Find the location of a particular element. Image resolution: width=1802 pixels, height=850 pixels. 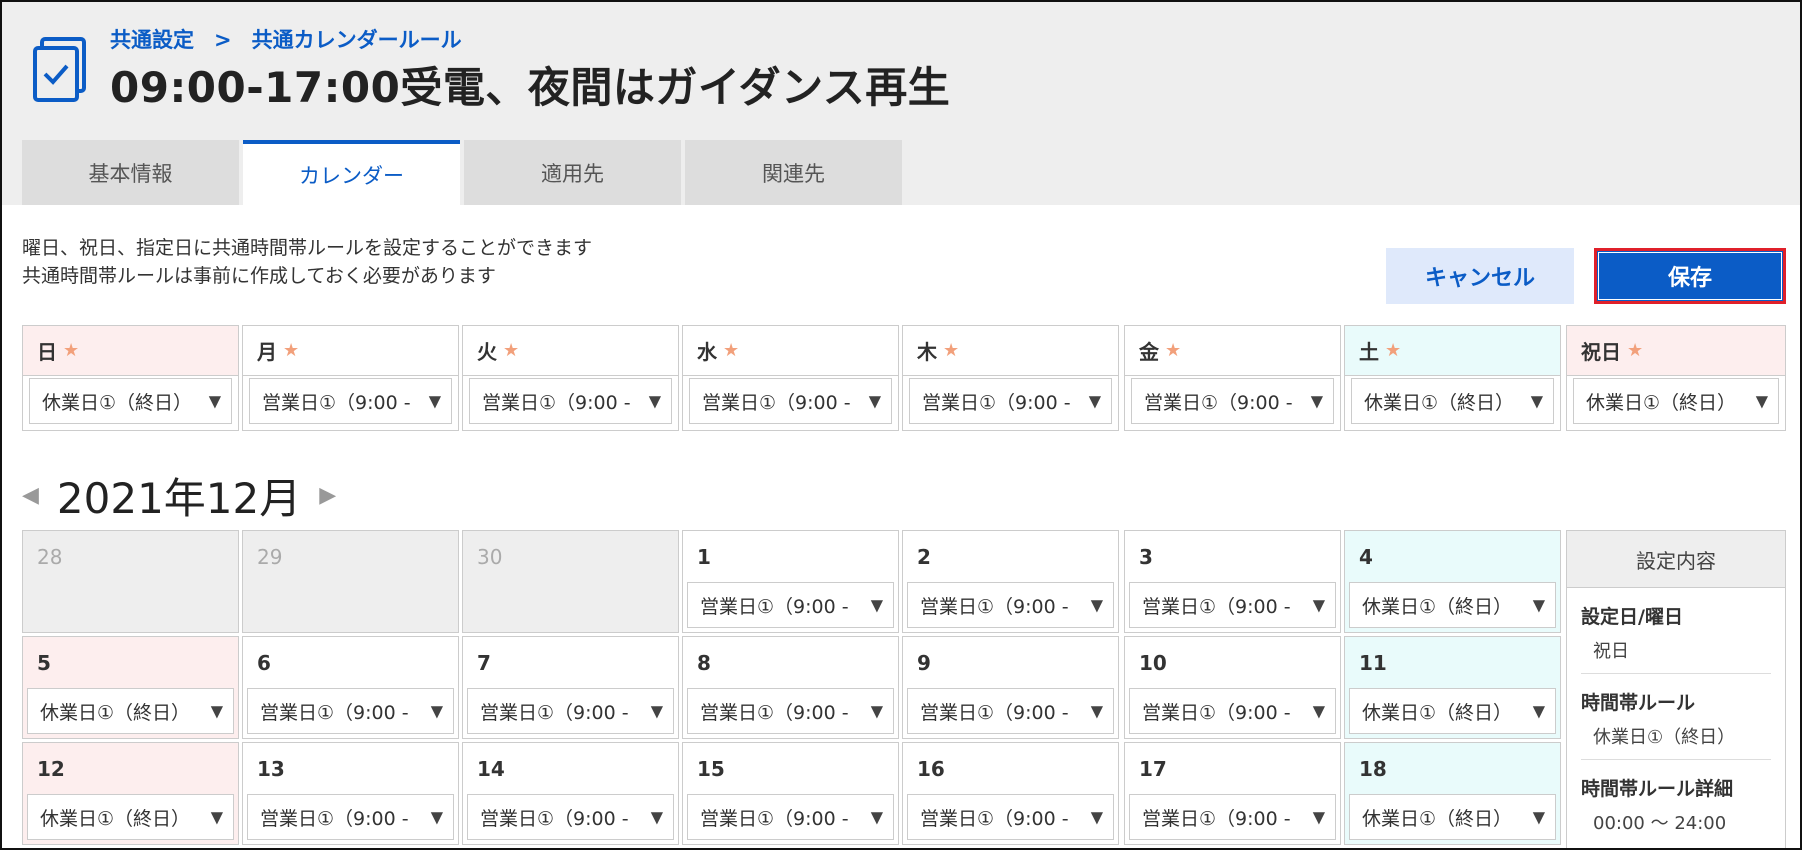

calendar-day: 5 休業日①（終日） ▼ is located at coordinates (130, 687).